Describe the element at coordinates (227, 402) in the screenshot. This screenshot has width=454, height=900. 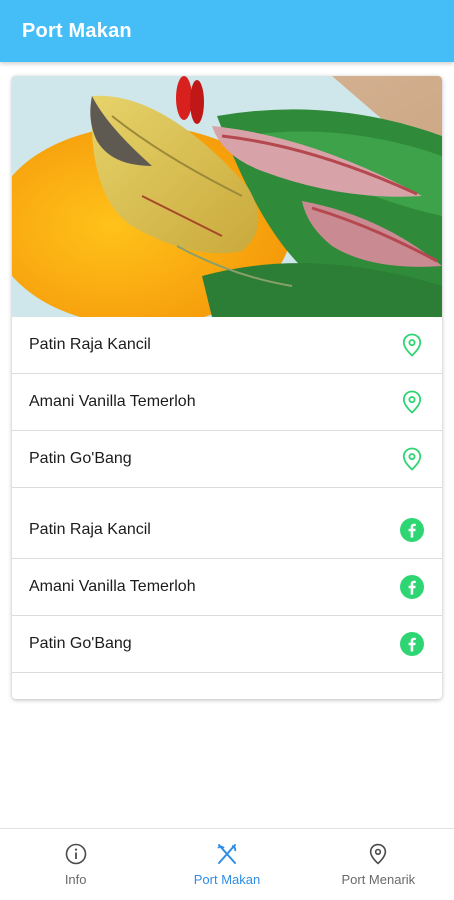
I see `location-row-amani-vanilla: Amani Vanilla Temerloh` at that location.